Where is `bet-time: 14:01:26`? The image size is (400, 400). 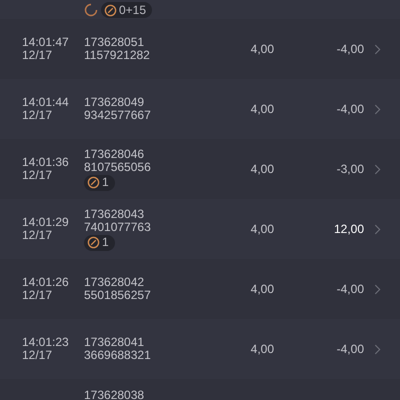 bet-time: 14:01:26 is located at coordinates (46, 282).